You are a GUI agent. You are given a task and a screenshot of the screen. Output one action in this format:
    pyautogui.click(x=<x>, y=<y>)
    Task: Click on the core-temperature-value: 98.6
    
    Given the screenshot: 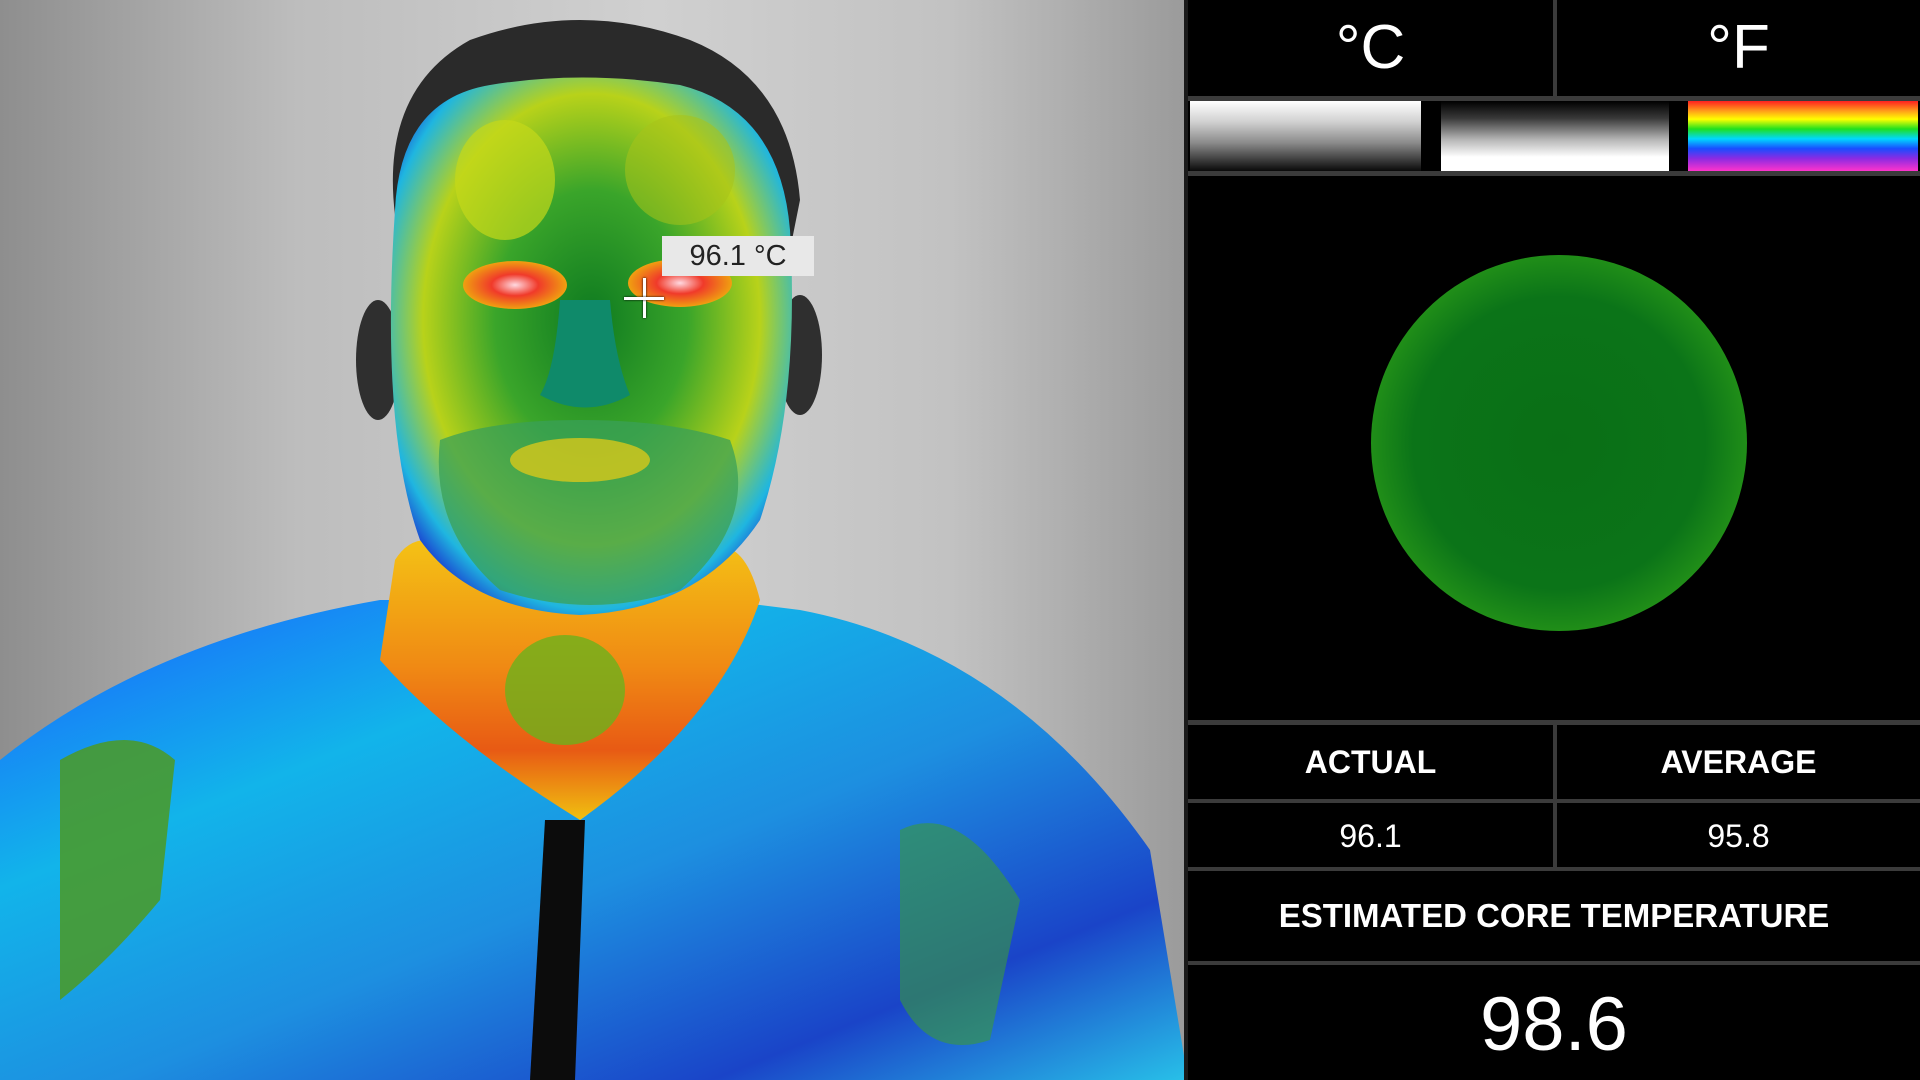 What is the action you would take?
    pyautogui.click(x=1554, y=1024)
    